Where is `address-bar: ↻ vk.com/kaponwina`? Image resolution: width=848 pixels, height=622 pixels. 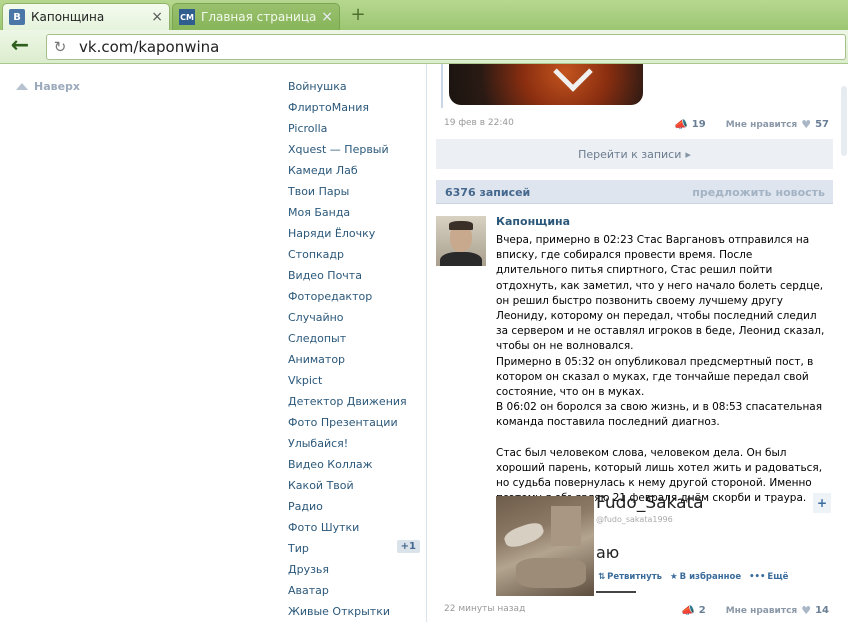
address-bar: ↻ vk.com/kaponwina is located at coordinates (446, 47).